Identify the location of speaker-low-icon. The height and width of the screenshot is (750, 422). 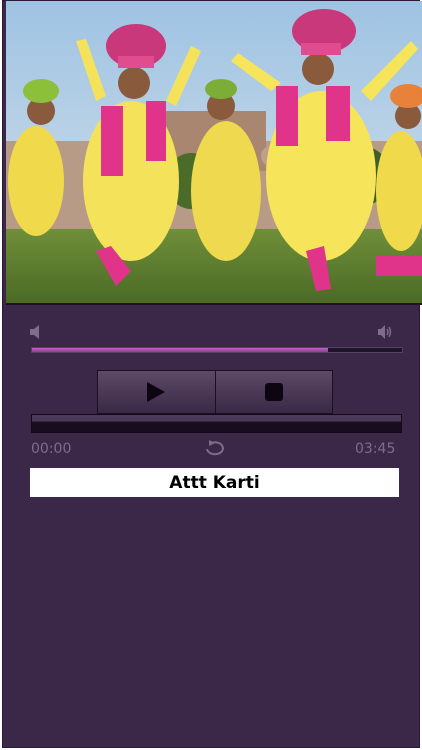
(34, 332).